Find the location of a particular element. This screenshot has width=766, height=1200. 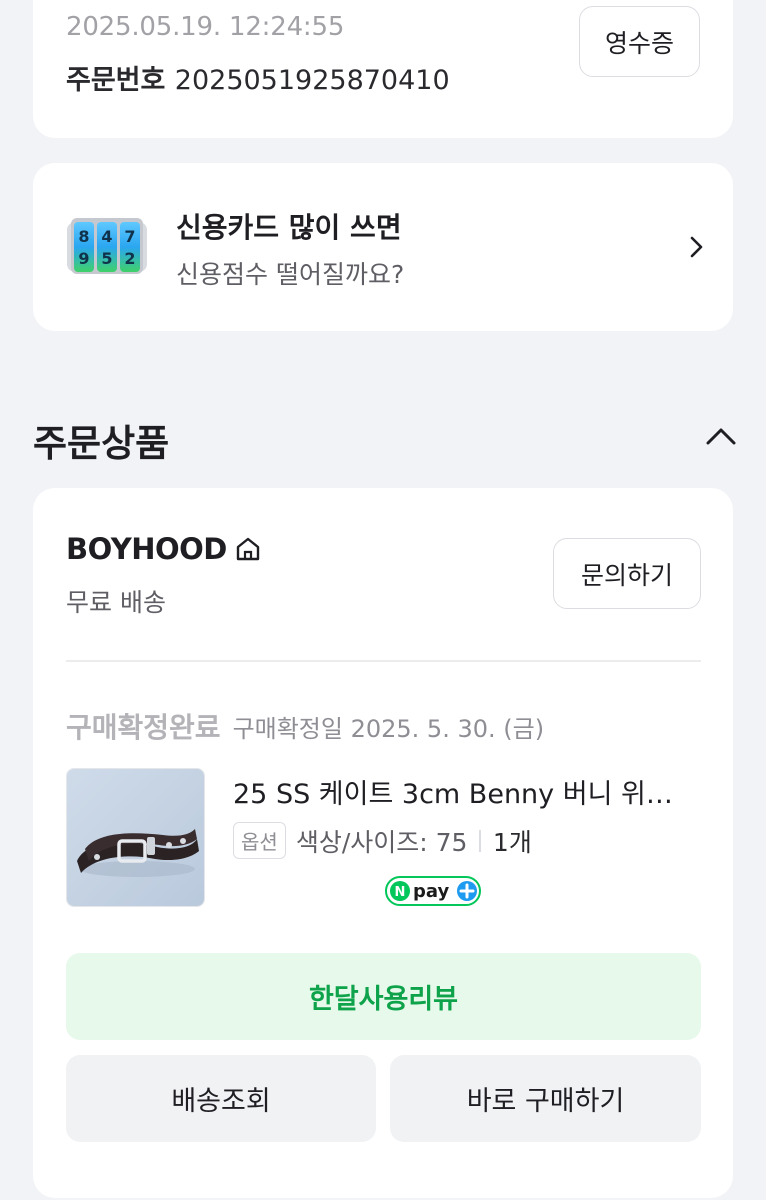

svg-text: 7 is located at coordinates (129, 236).